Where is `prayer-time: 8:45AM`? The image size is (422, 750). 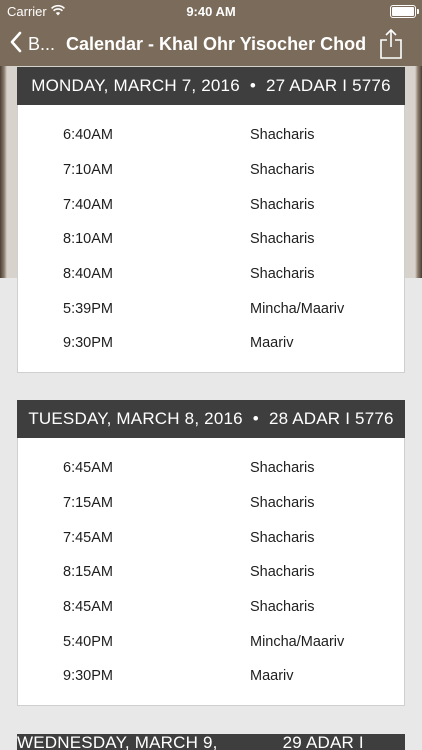
prayer-time: 8:45AM is located at coordinates (88, 607).